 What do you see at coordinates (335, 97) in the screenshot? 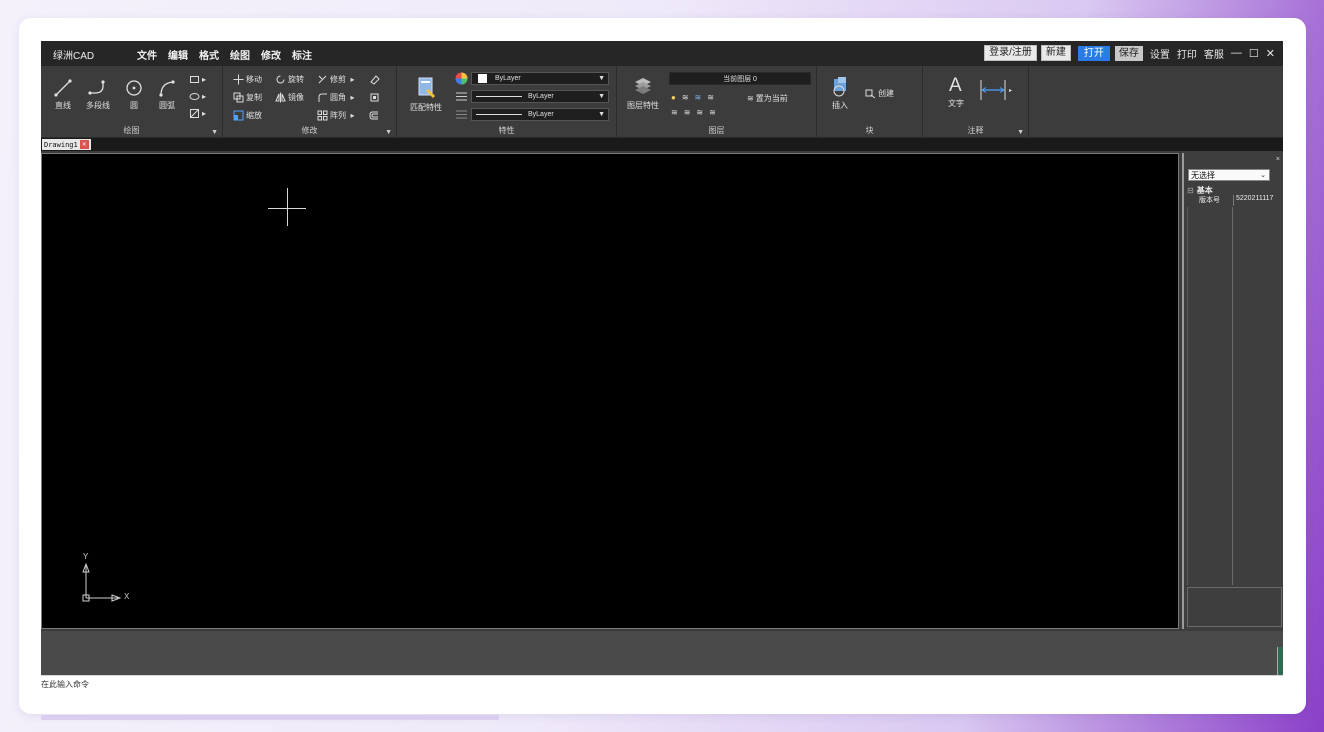
I see `tool-fillet: 圆角 ▸` at bounding box center [335, 97].